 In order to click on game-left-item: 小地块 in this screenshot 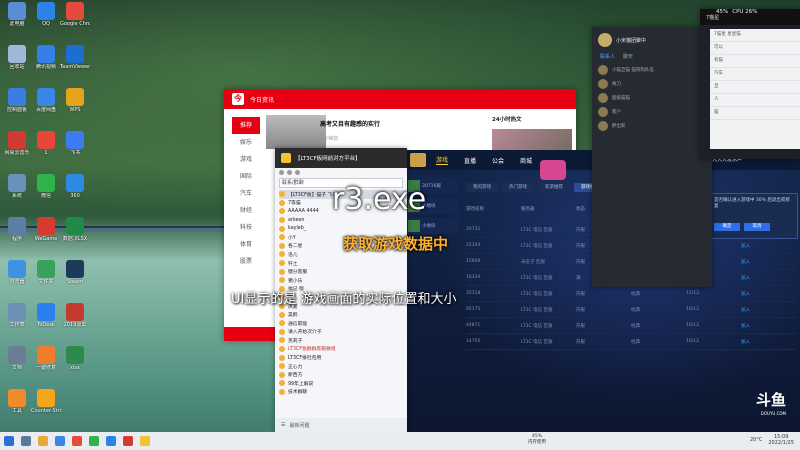, I will do `click(432, 226)`.